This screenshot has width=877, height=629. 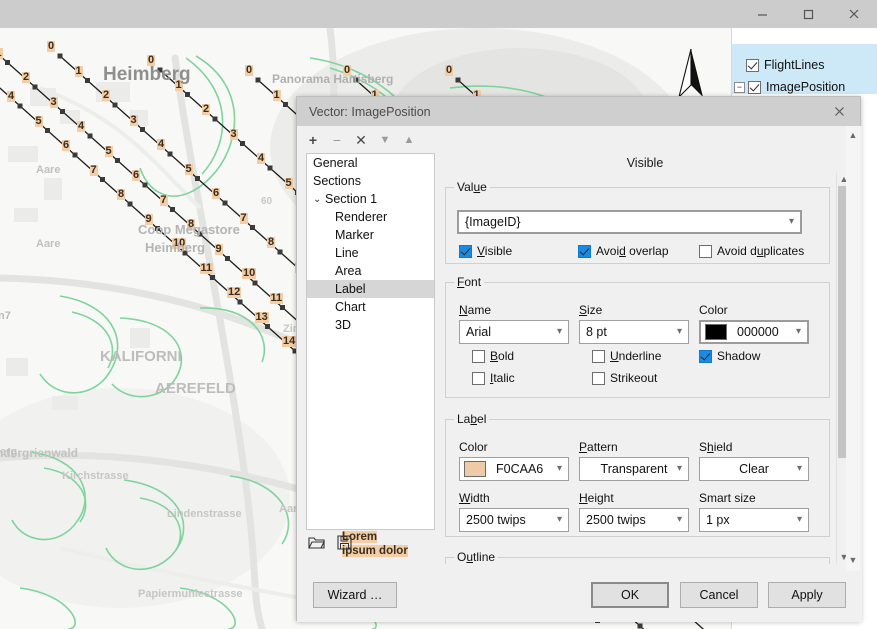 I want to click on font-color-label: Color, so click(x=713, y=310).